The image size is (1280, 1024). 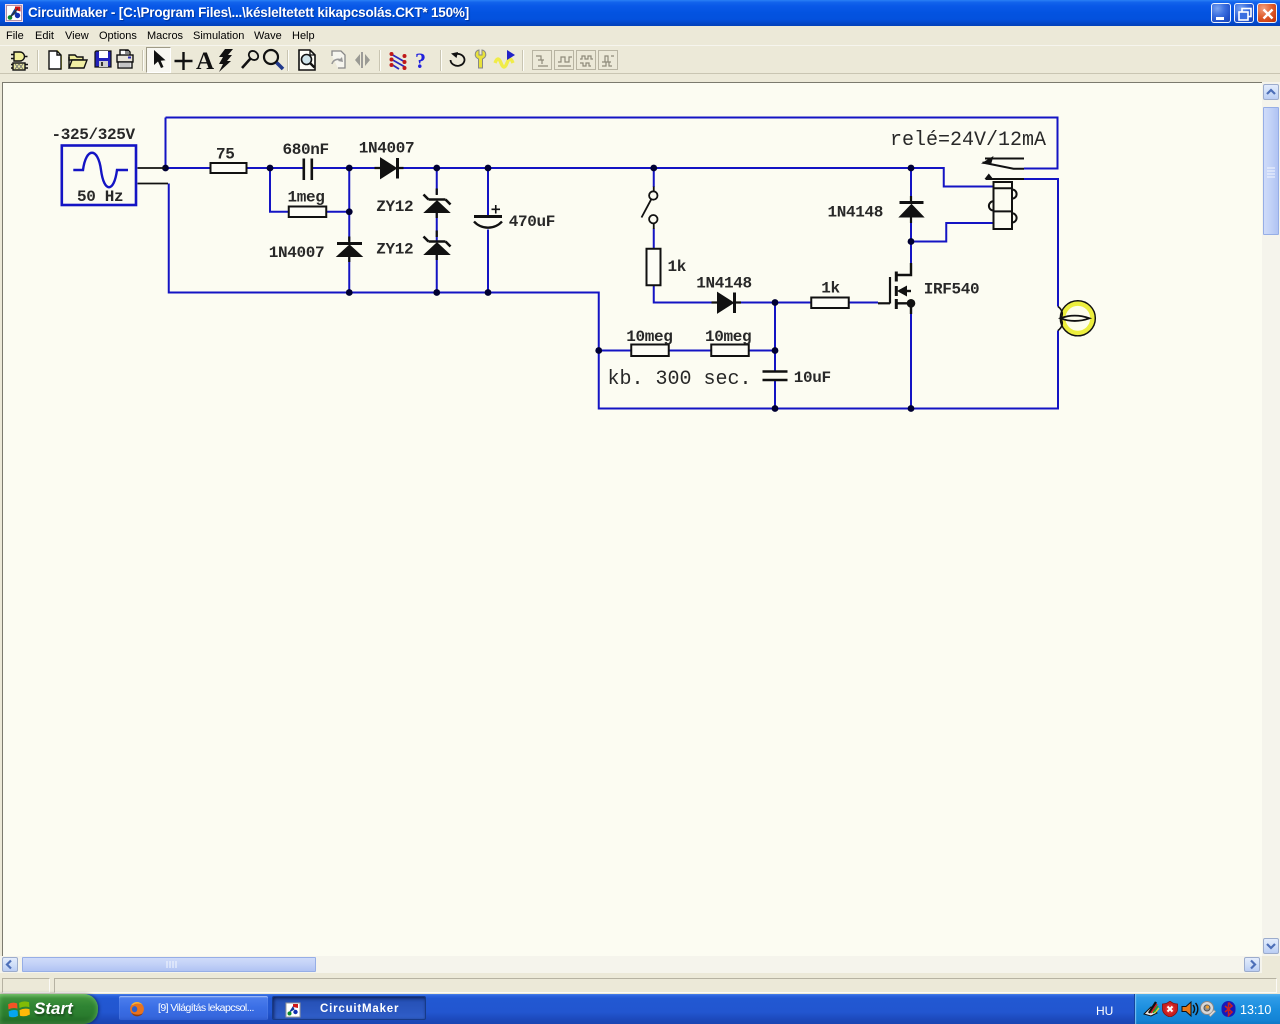 I want to click on svg-text: 50 Hz, so click(x=100, y=197).